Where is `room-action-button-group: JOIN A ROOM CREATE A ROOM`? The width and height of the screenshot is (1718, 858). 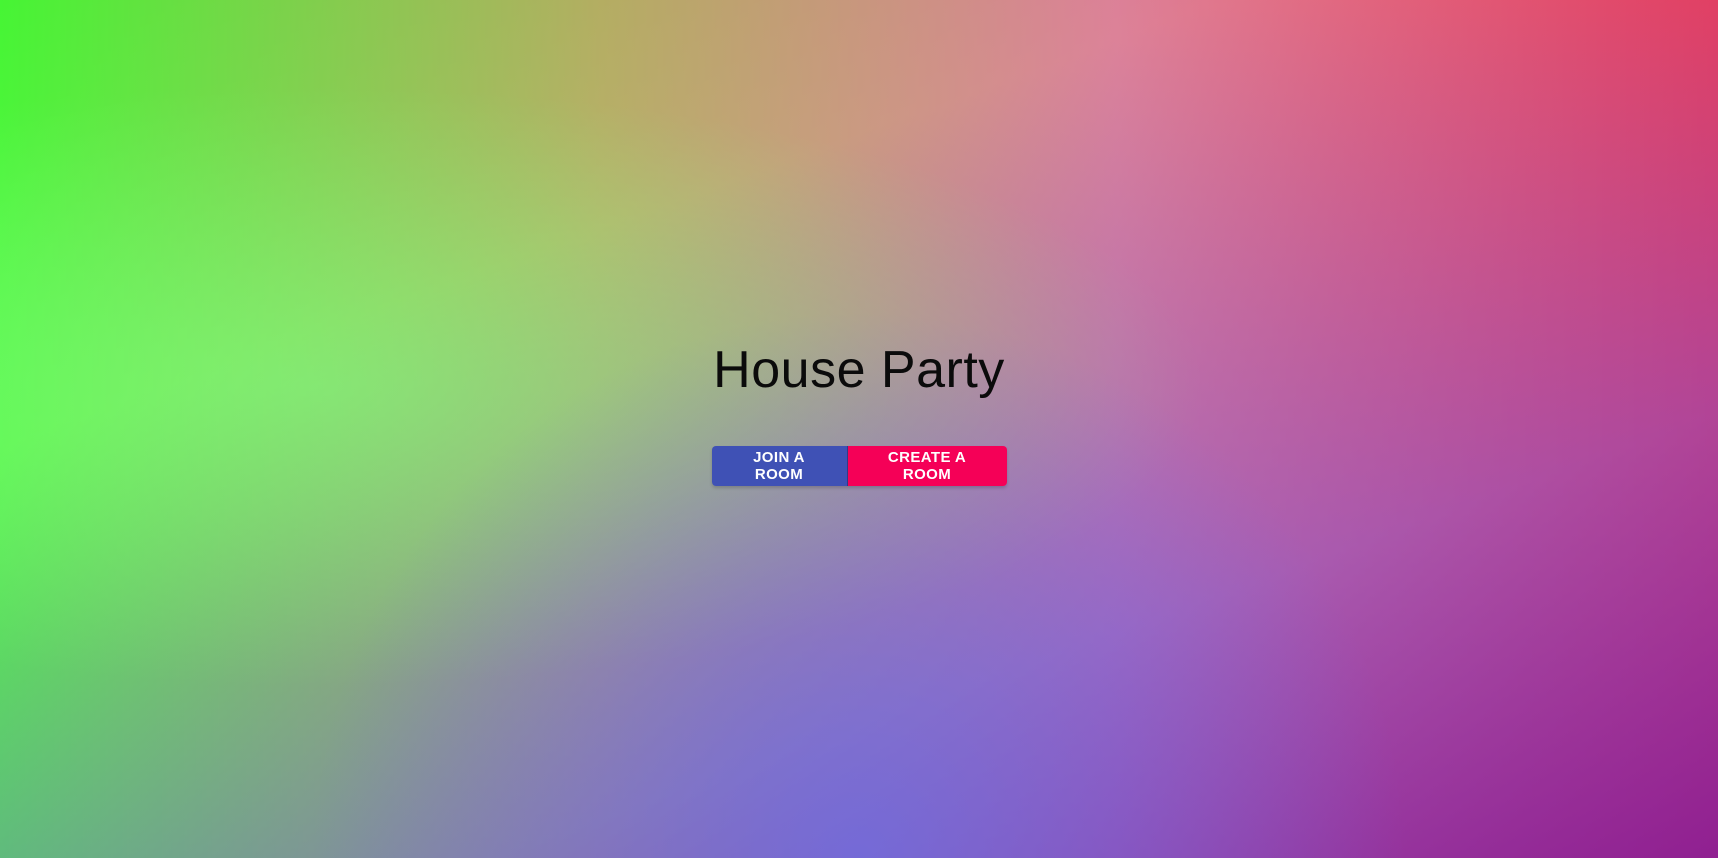 room-action-button-group: JOIN A ROOM CREATE A ROOM is located at coordinates (859, 466).